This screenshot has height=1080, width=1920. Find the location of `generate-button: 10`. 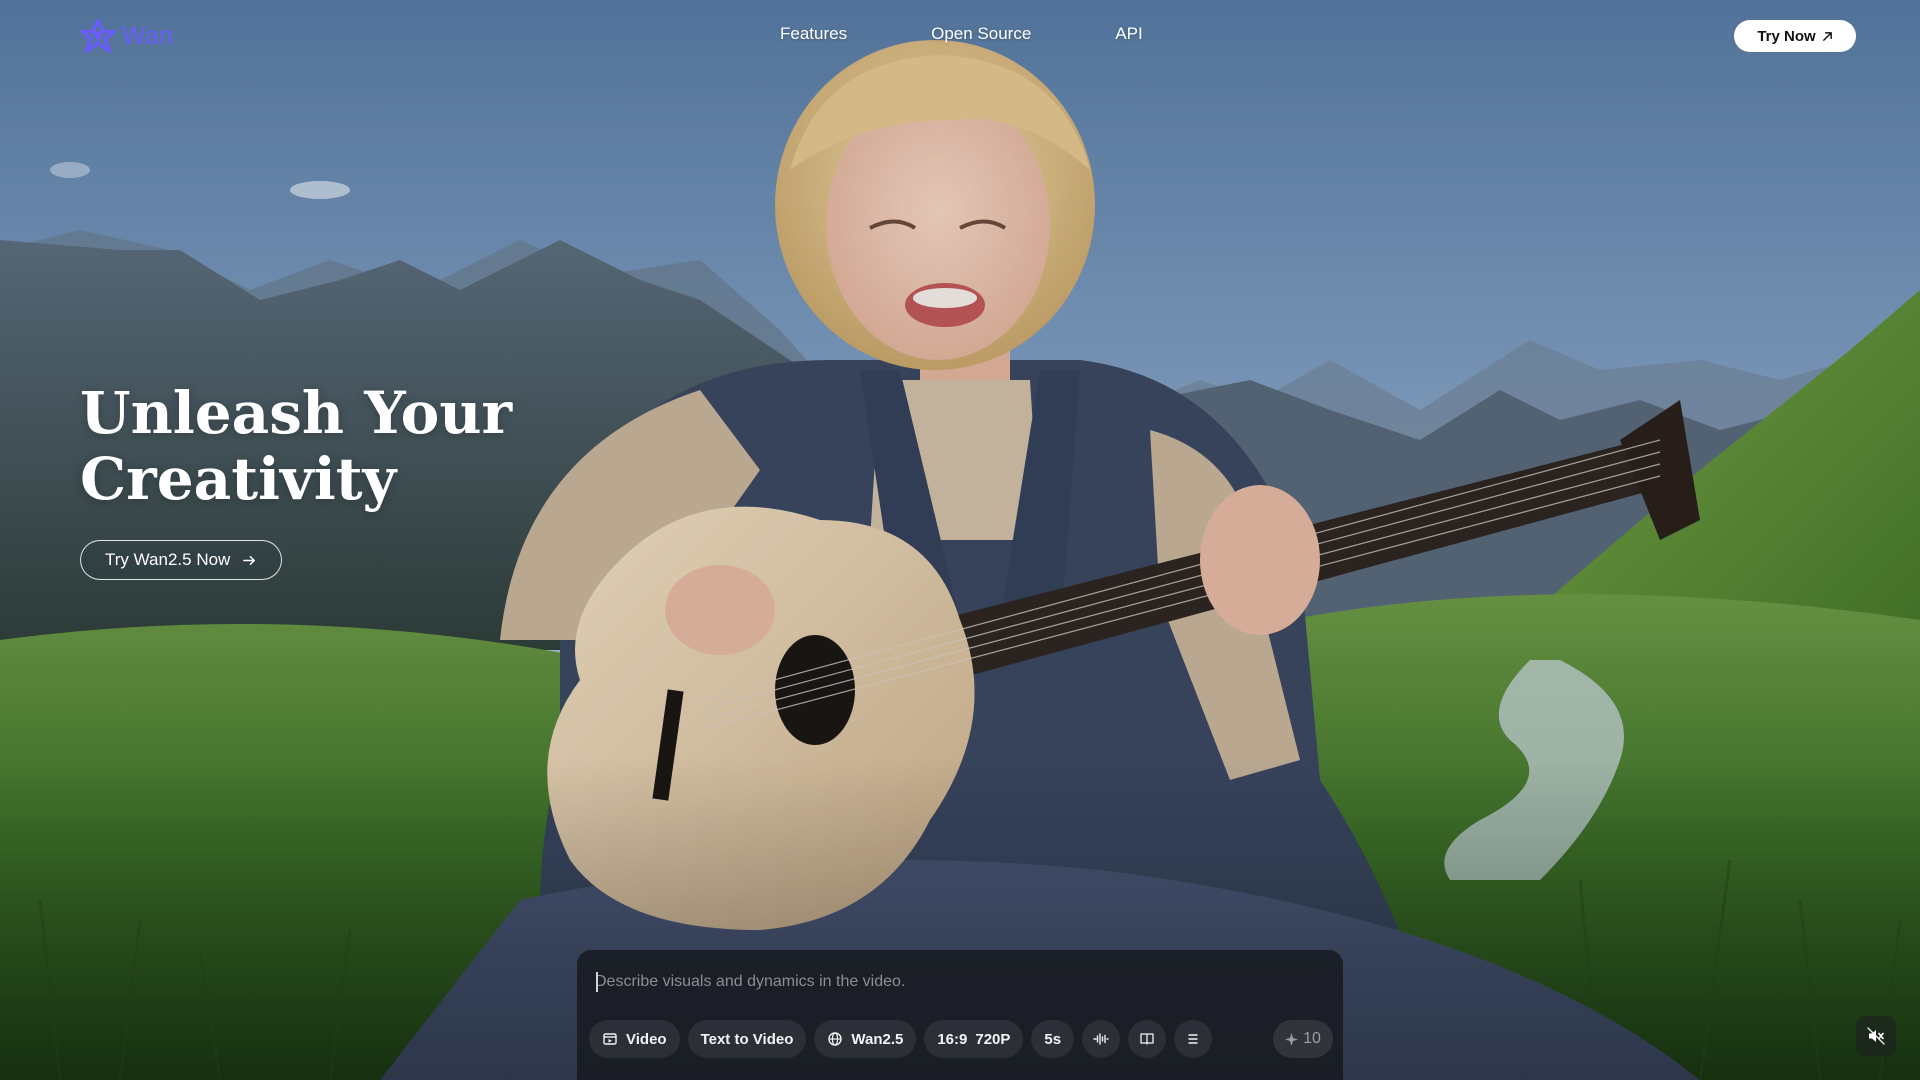

generate-button: 10 is located at coordinates (1303, 1039).